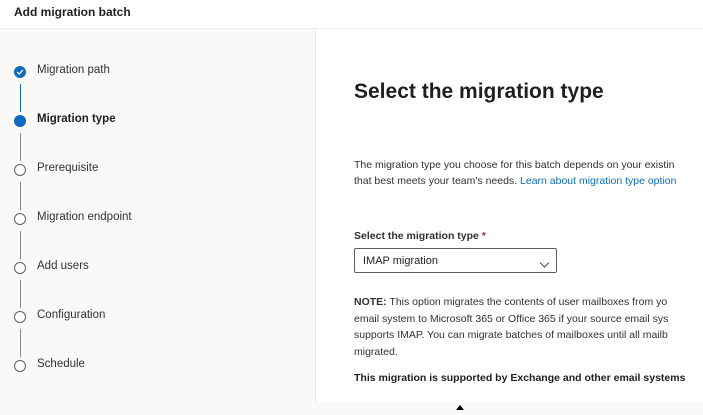 This screenshot has width=703, height=415. I want to click on note-label: NOTE:, so click(370, 302).